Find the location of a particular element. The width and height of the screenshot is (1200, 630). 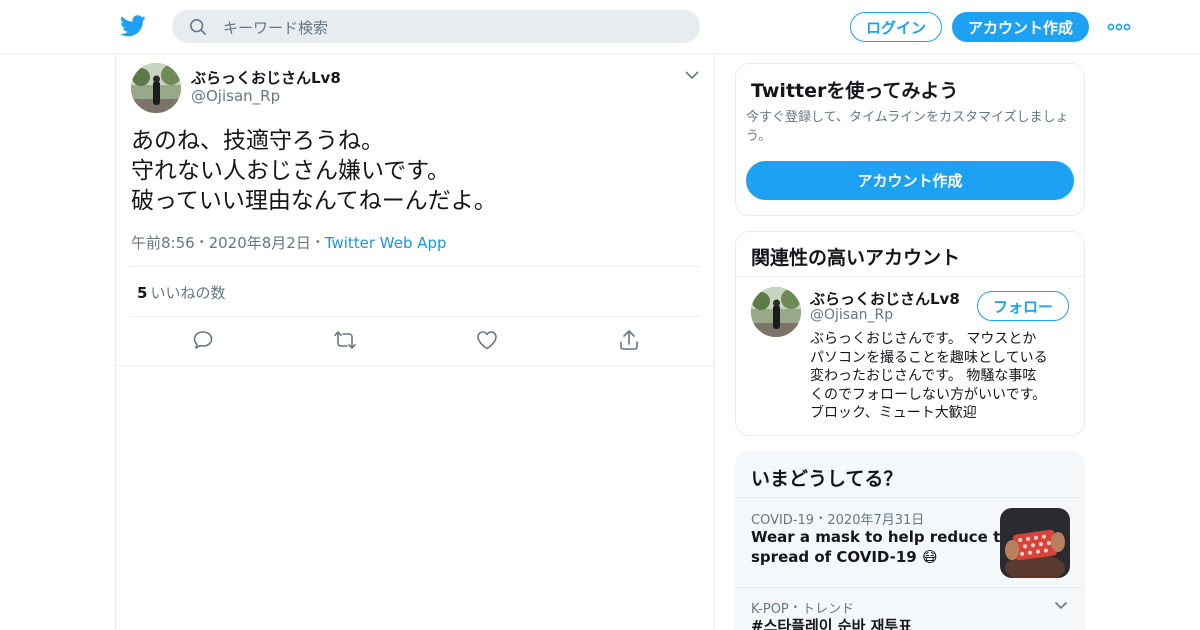

mask-photo is located at coordinates (1035, 543).